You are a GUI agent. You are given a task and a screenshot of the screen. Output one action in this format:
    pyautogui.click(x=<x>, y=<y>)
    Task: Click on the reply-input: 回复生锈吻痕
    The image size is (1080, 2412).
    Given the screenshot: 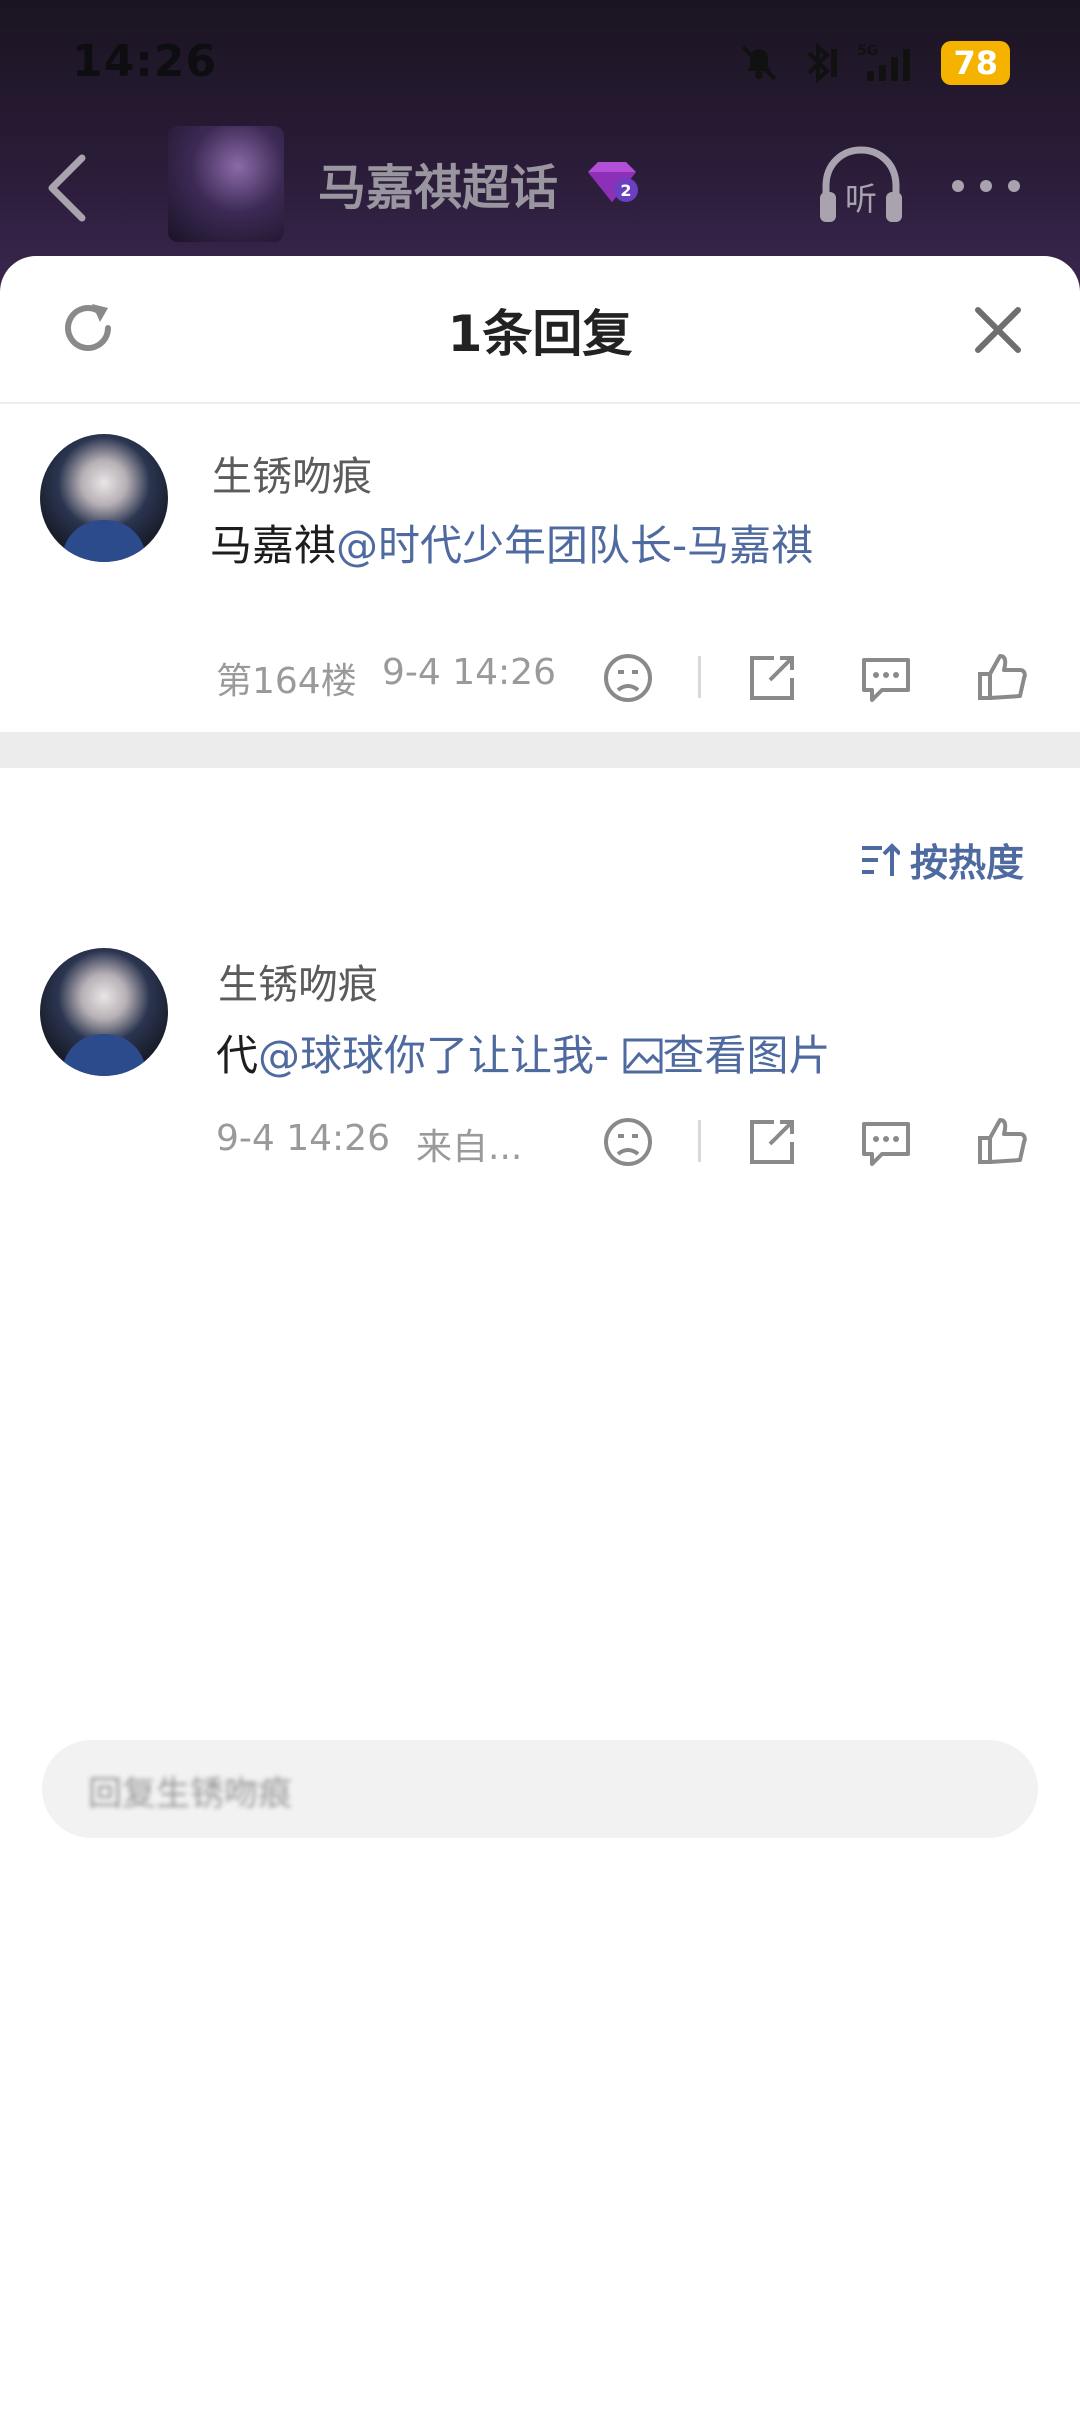 What is the action you would take?
    pyautogui.click(x=540, y=1789)
    